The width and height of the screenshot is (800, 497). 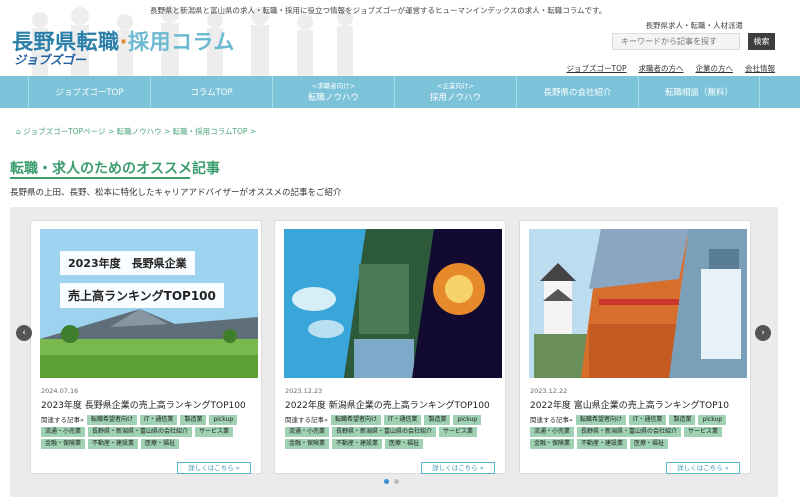 I want to click on header-right-label: 長野県求人・転職・人材派遣, so click(x=694, y=25).